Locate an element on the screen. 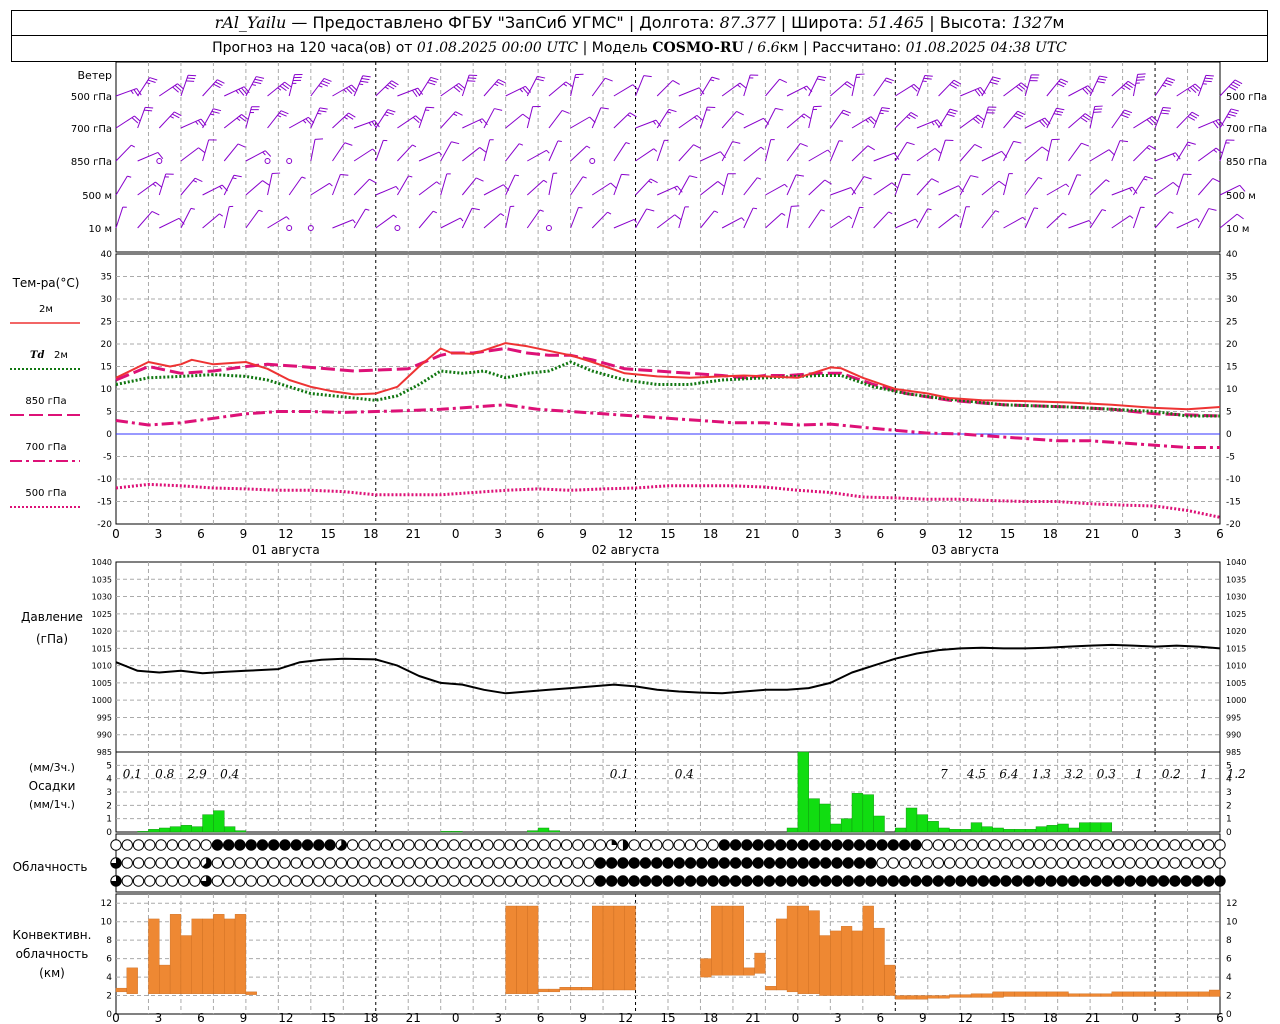  hour-label: 0 is located at coordinates (456, 534).